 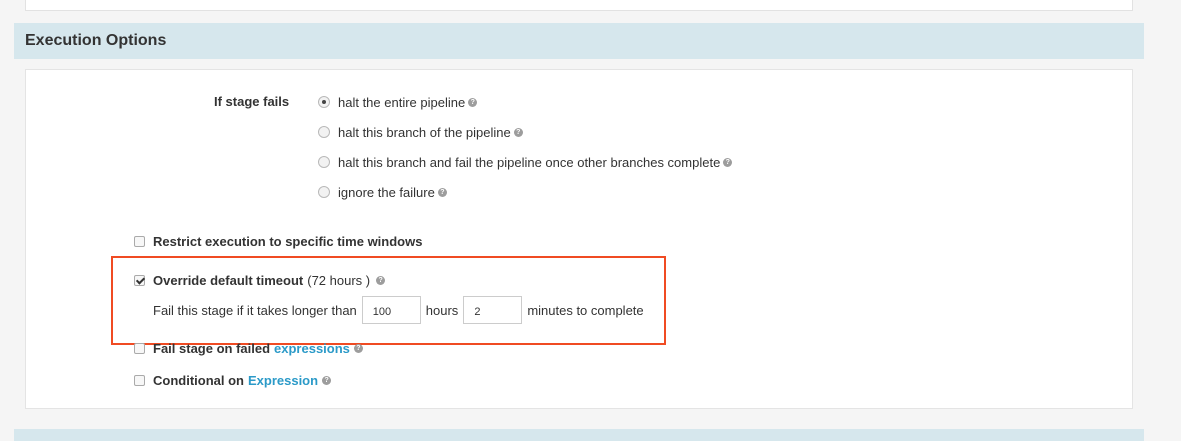 I want to click on section-title: Execution Options, so click(x=96, y=40).